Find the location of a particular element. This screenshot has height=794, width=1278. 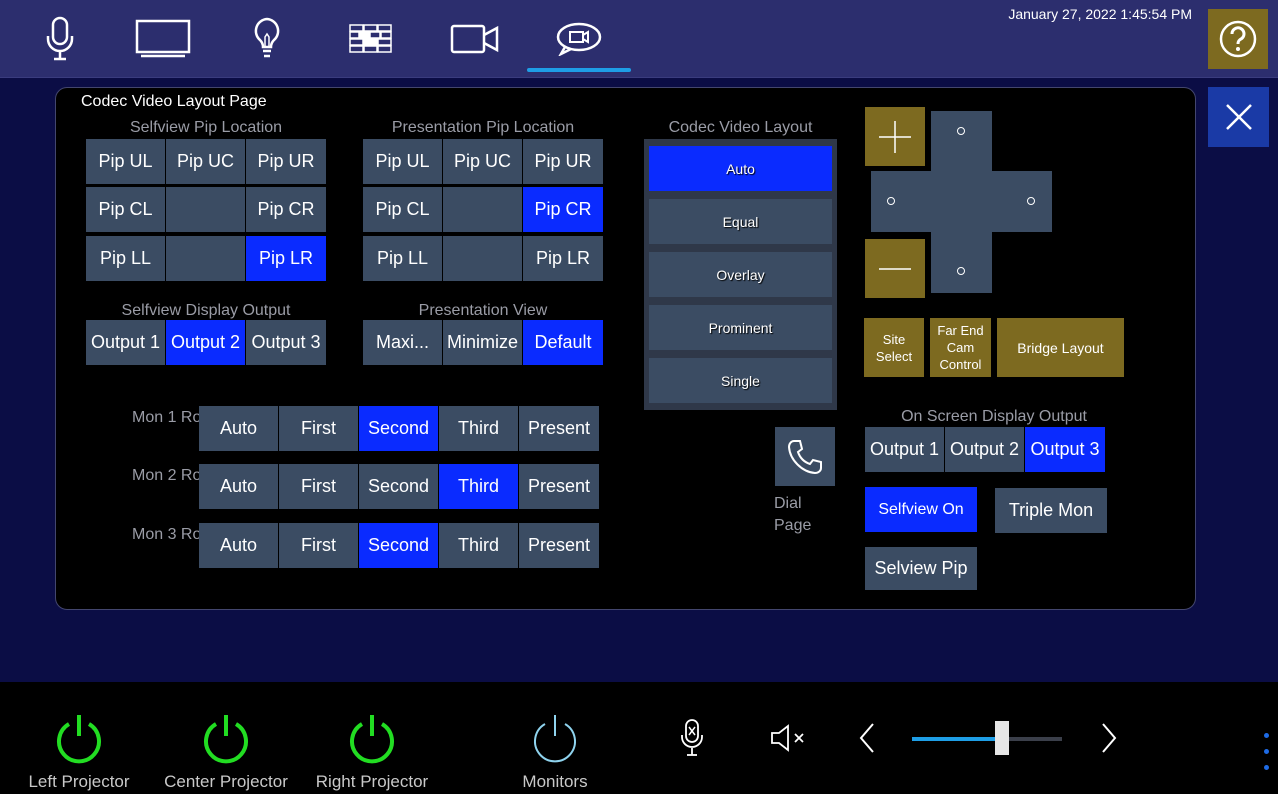

tab-camera is located at coordinates (475, 39).